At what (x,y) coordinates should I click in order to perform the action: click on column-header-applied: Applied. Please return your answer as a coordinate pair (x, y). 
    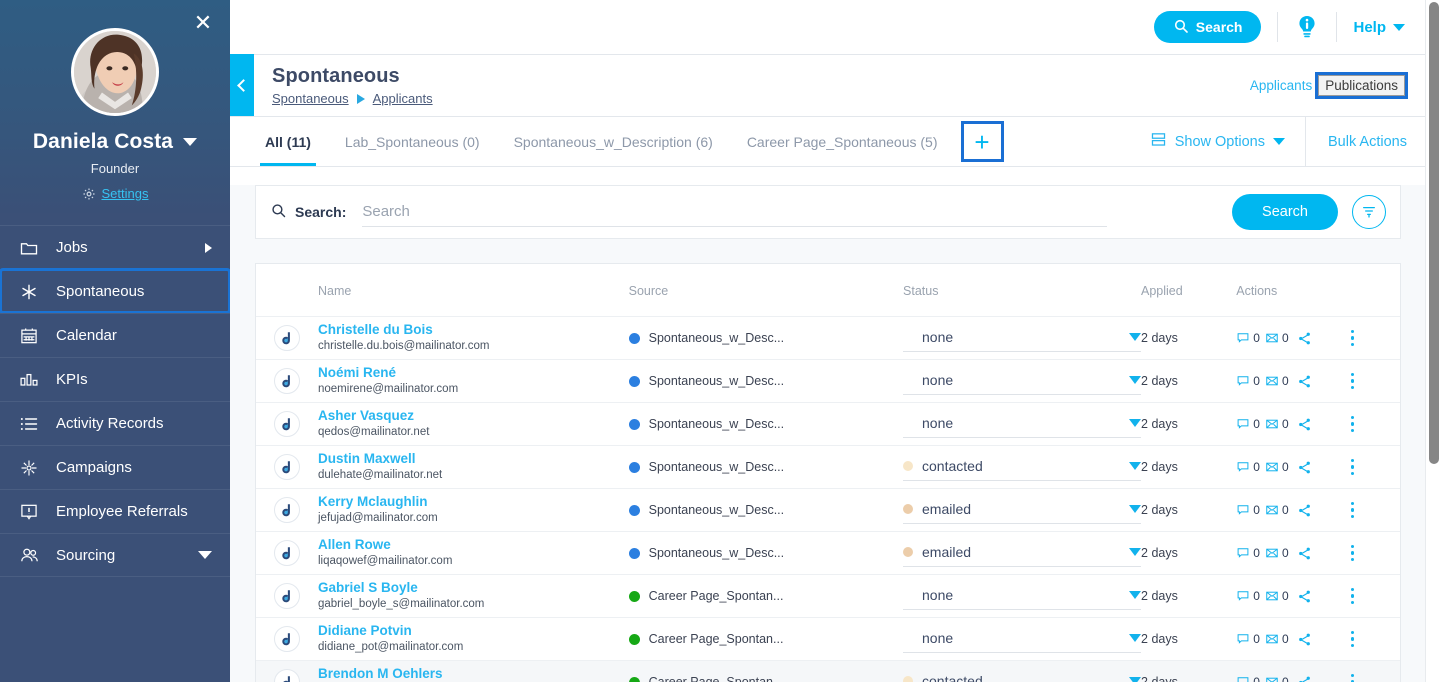
    Looking at the image, I should click on (1189, 290).